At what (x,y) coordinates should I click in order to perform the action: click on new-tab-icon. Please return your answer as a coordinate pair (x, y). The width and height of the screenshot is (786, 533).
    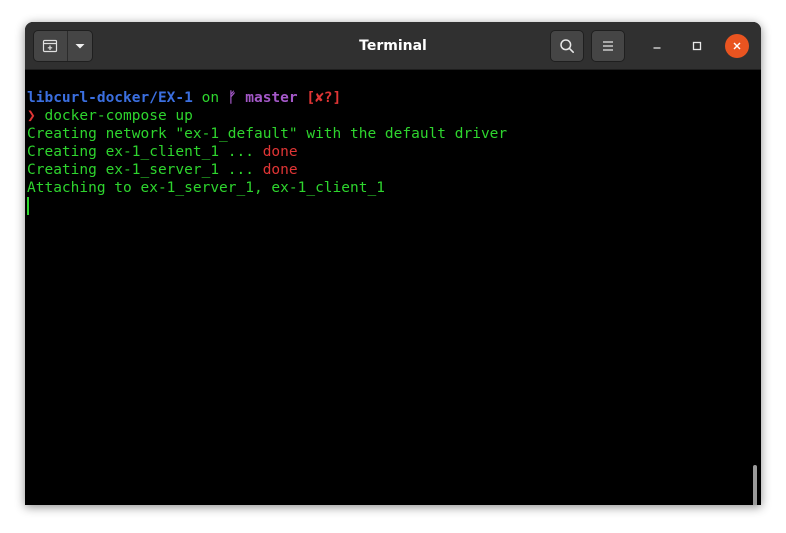
    Looking at the image, I should click on (50, 46).